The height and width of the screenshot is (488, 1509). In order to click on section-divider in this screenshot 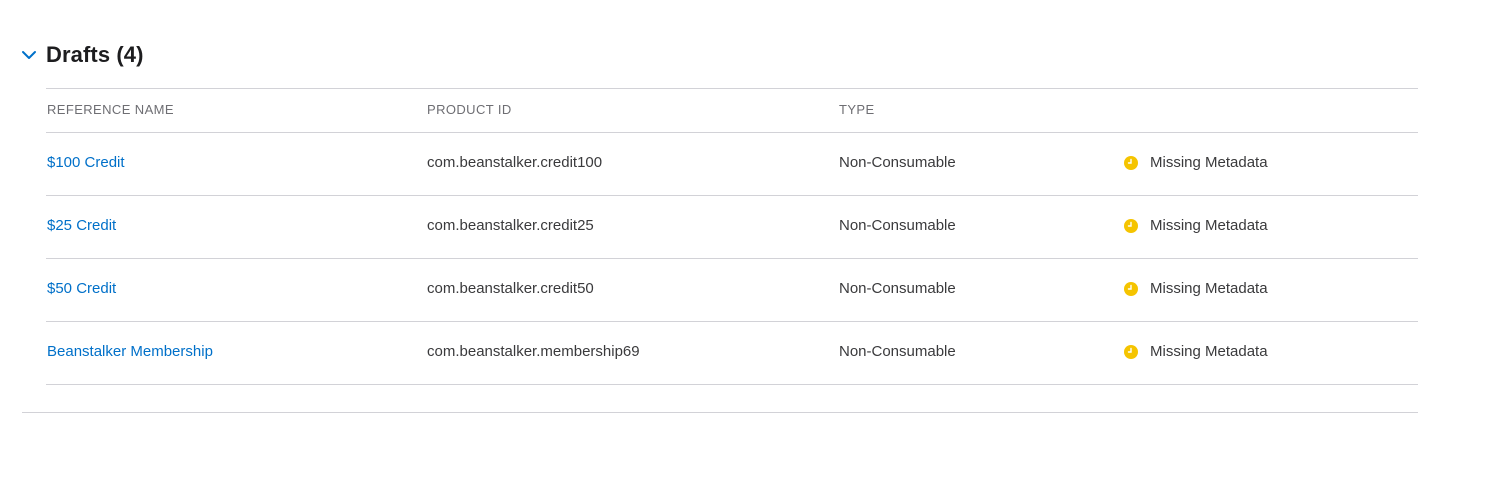, I will do `click(720, 412)`.